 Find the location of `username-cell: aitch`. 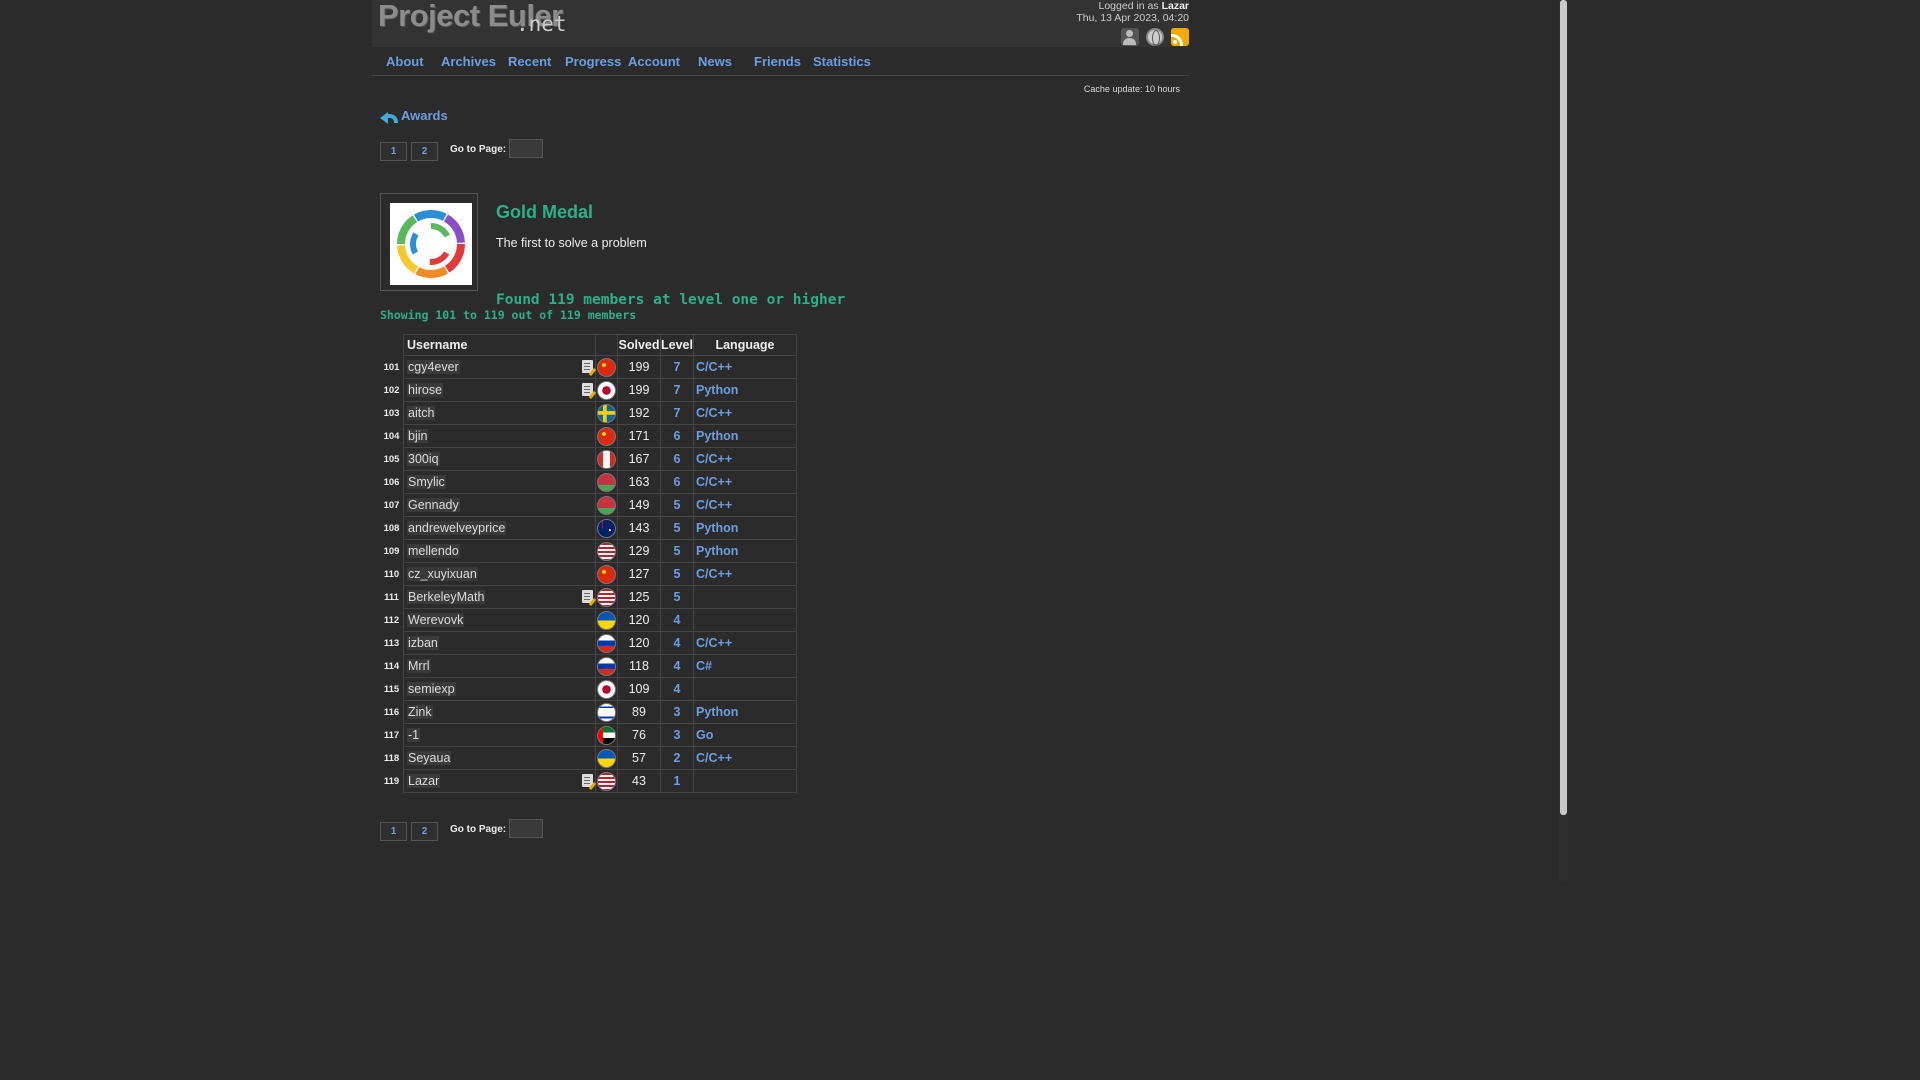

username-cell: aitch is located at coordinates (499, 413).